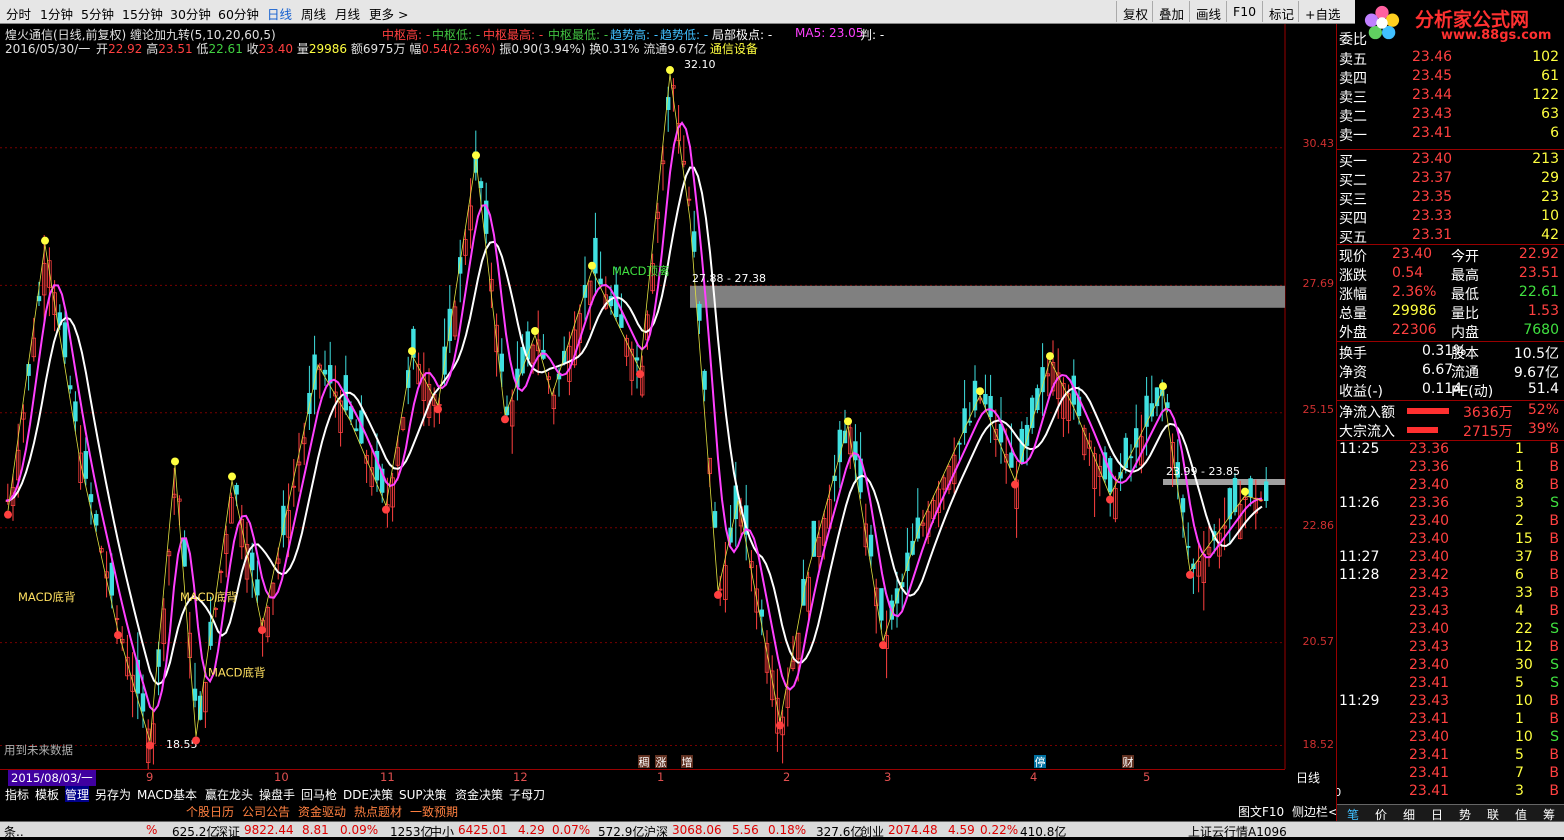 The width and height of the screenshot is (1564, 840). Describe the element at coordinates (77, 794) in the screenshot. I see `bottom-tab: 管理` at that location.